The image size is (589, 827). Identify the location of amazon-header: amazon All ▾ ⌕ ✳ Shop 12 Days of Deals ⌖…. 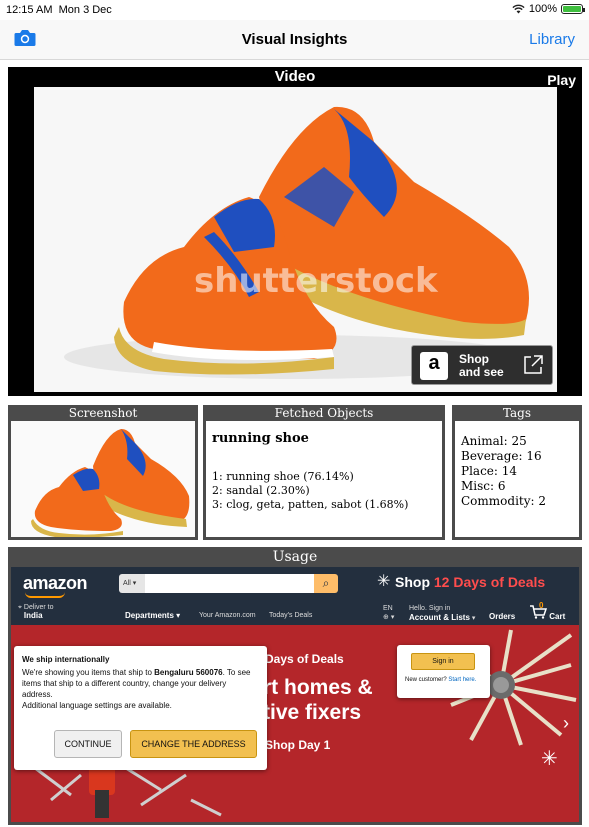
(295, 596).